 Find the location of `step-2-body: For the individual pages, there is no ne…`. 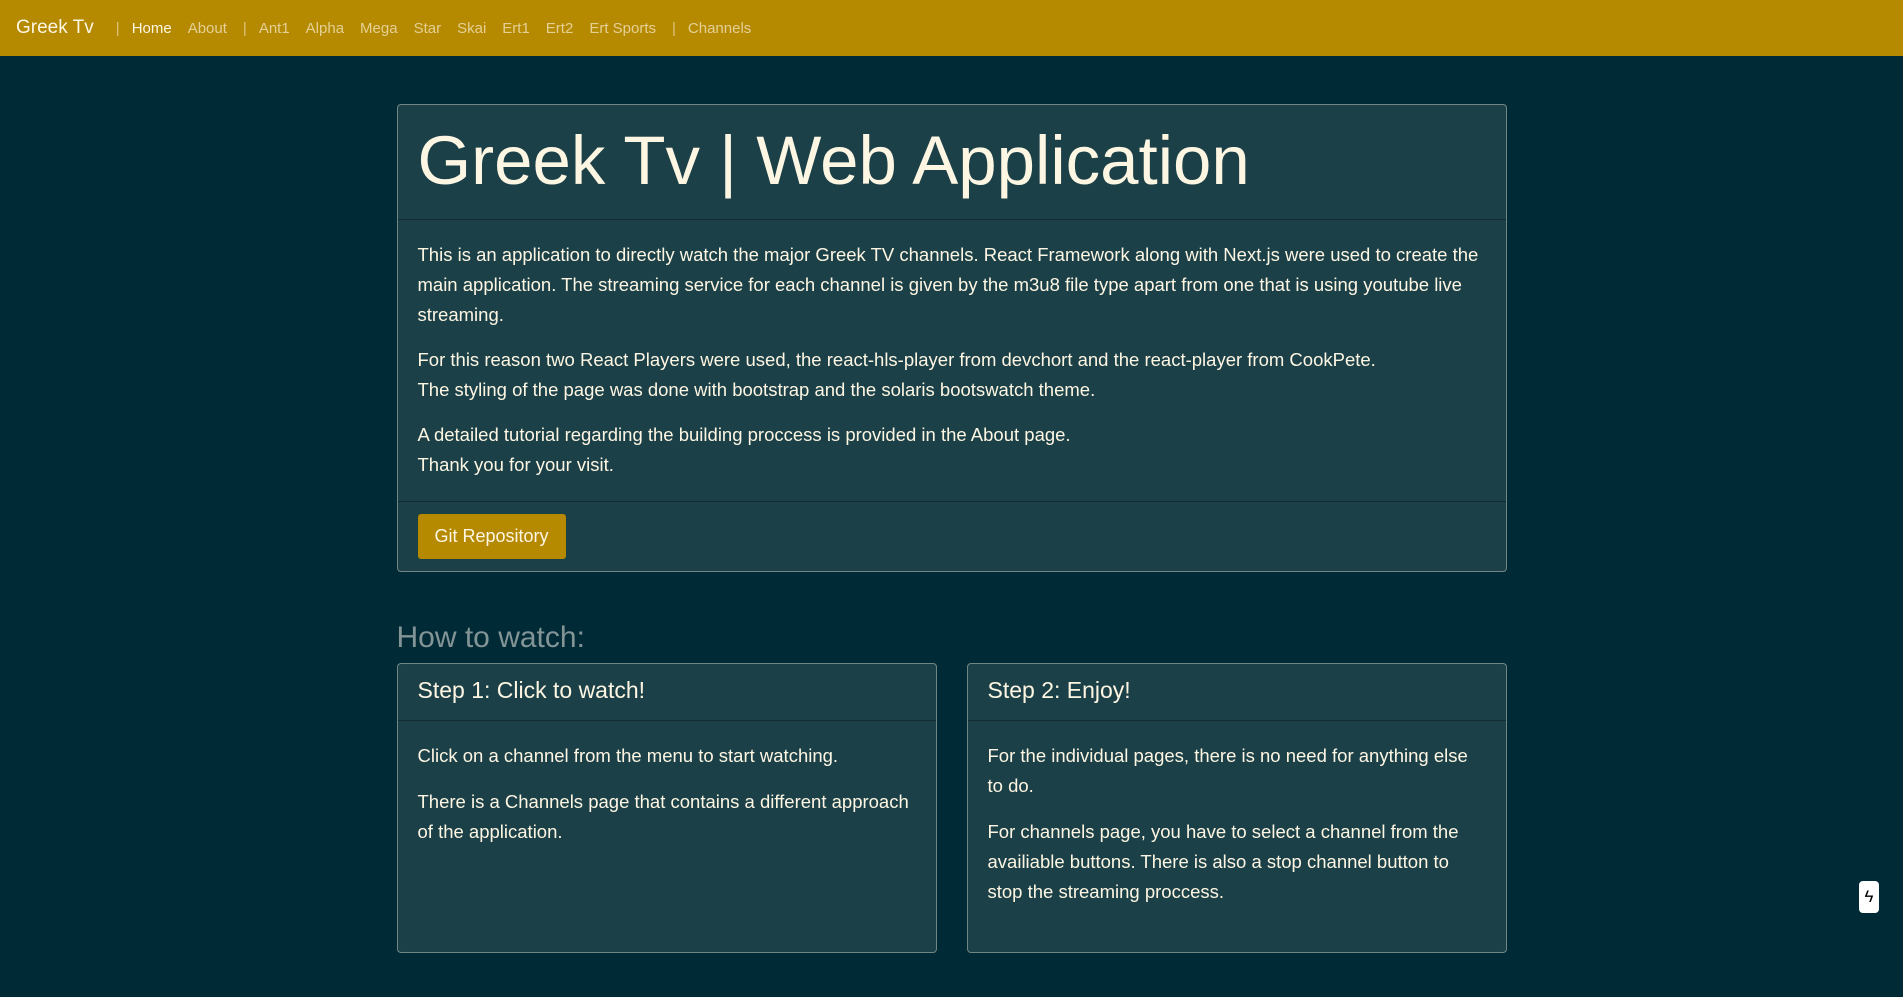

step-2-body: For the individual pages, there is no ne… is located at coordinates (1237, 832).